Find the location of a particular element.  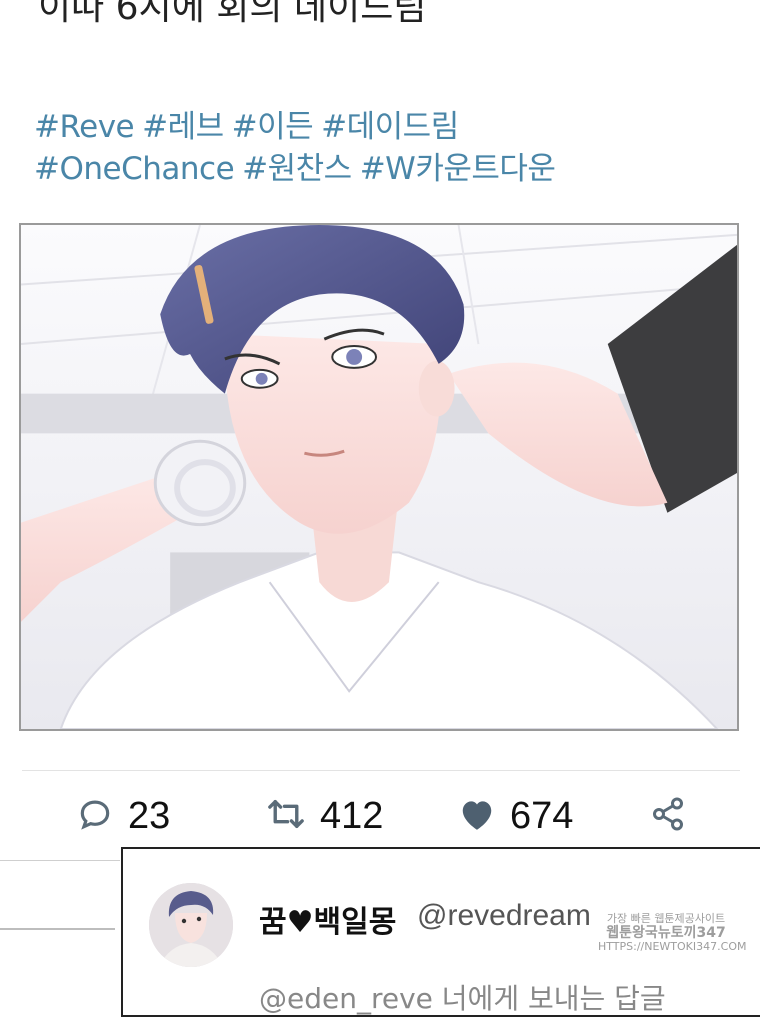

post-top-text: 이따 6시에 회의 데이드림 is located at coordinates (232, 14).